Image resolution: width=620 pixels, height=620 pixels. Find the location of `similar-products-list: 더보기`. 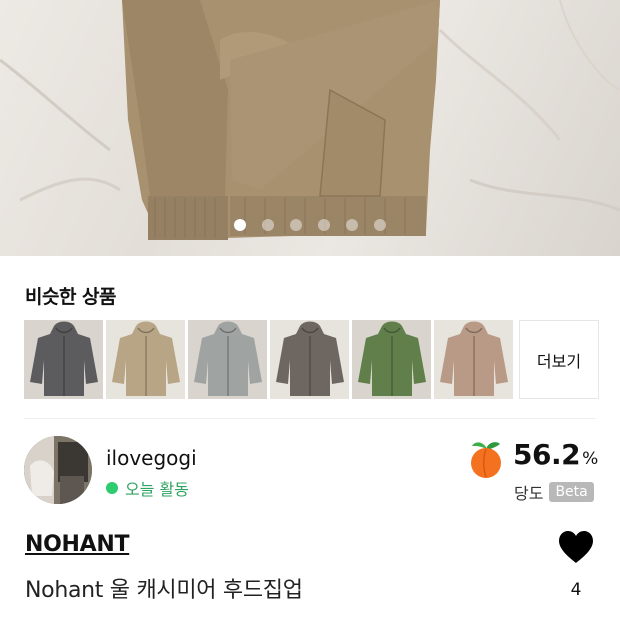

similar-products-list: 더보기 is located at coordinates (311, 359).